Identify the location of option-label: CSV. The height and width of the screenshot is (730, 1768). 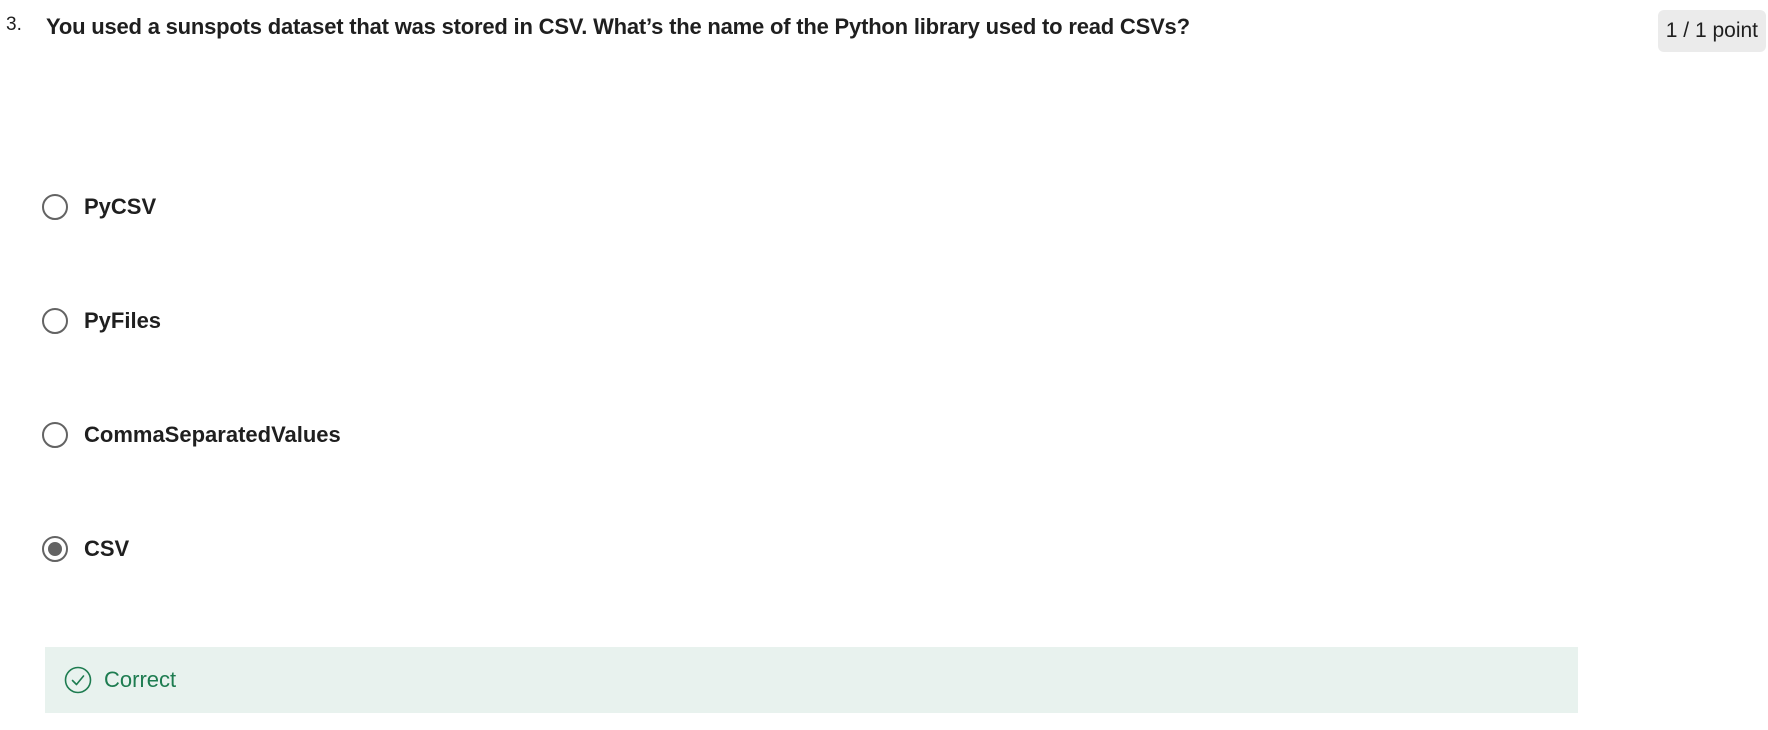
(107, 548).